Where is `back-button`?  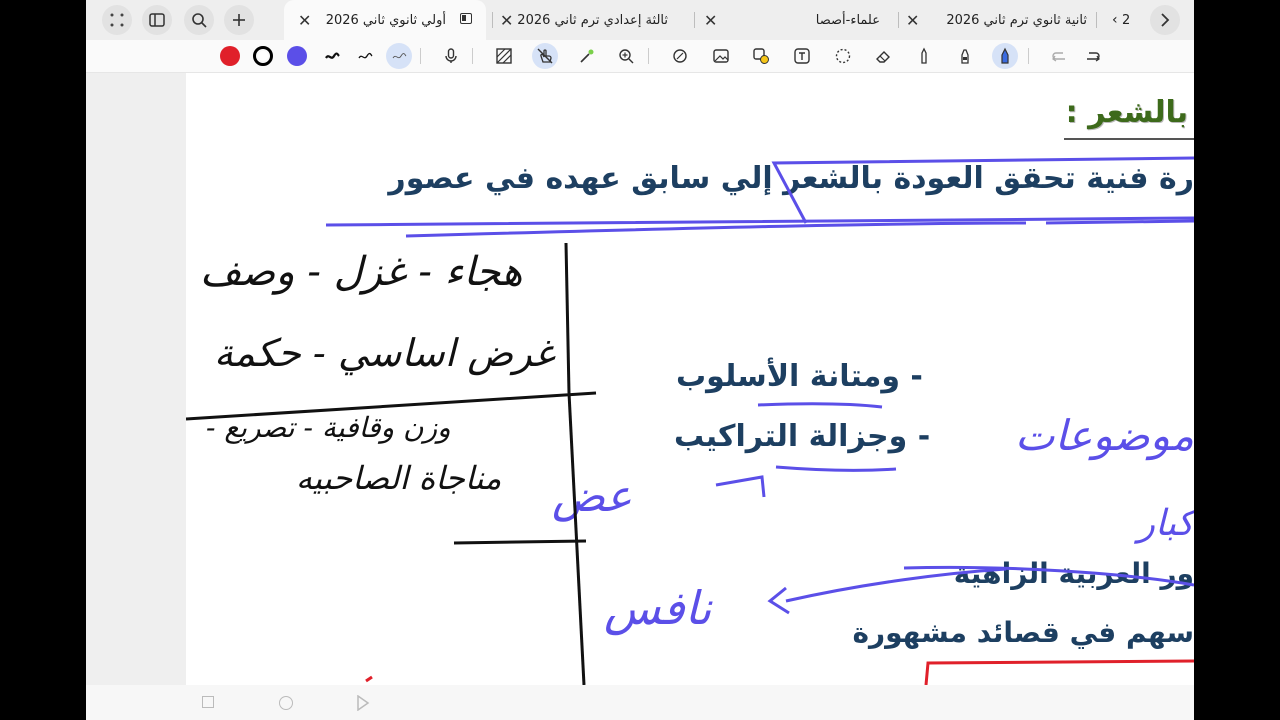 back-button is located at coordinates (363, 703).